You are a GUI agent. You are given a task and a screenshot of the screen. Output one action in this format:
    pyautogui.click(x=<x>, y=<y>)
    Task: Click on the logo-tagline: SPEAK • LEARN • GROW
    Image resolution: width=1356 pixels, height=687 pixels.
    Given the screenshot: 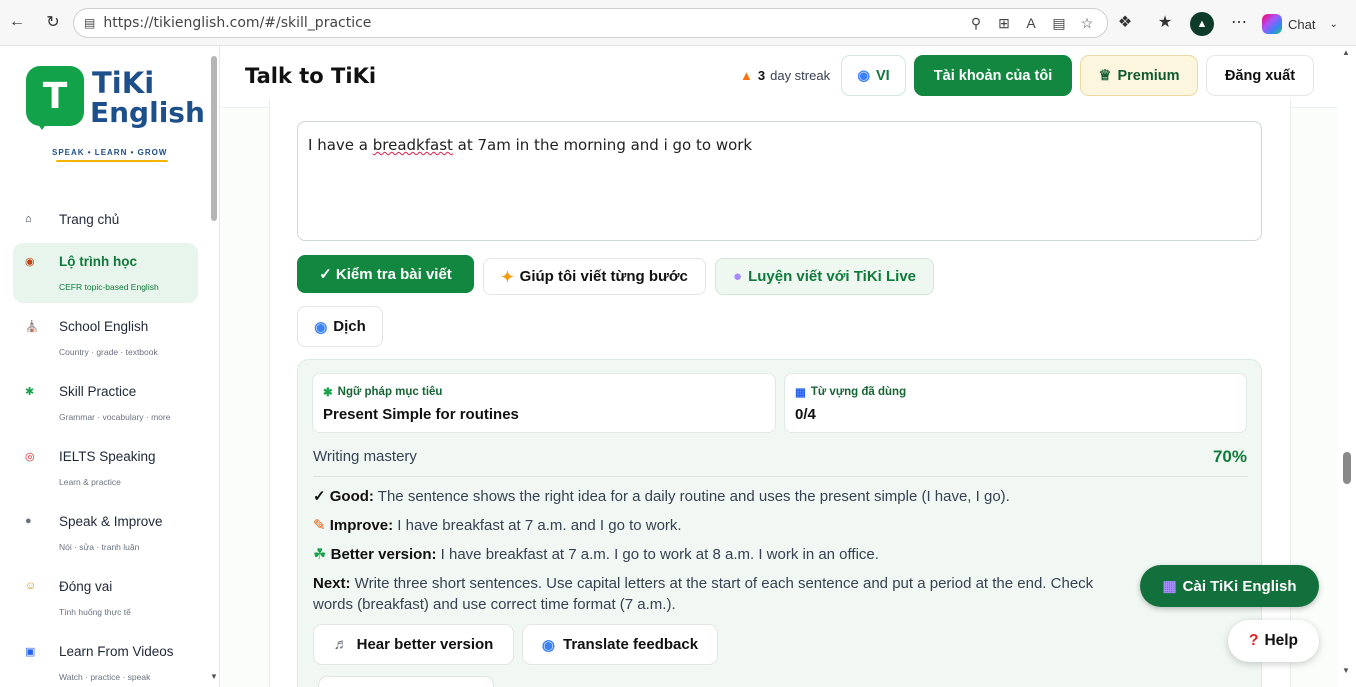 What is the action you would take?
    pyautogui.click(x=110, y=152)
    